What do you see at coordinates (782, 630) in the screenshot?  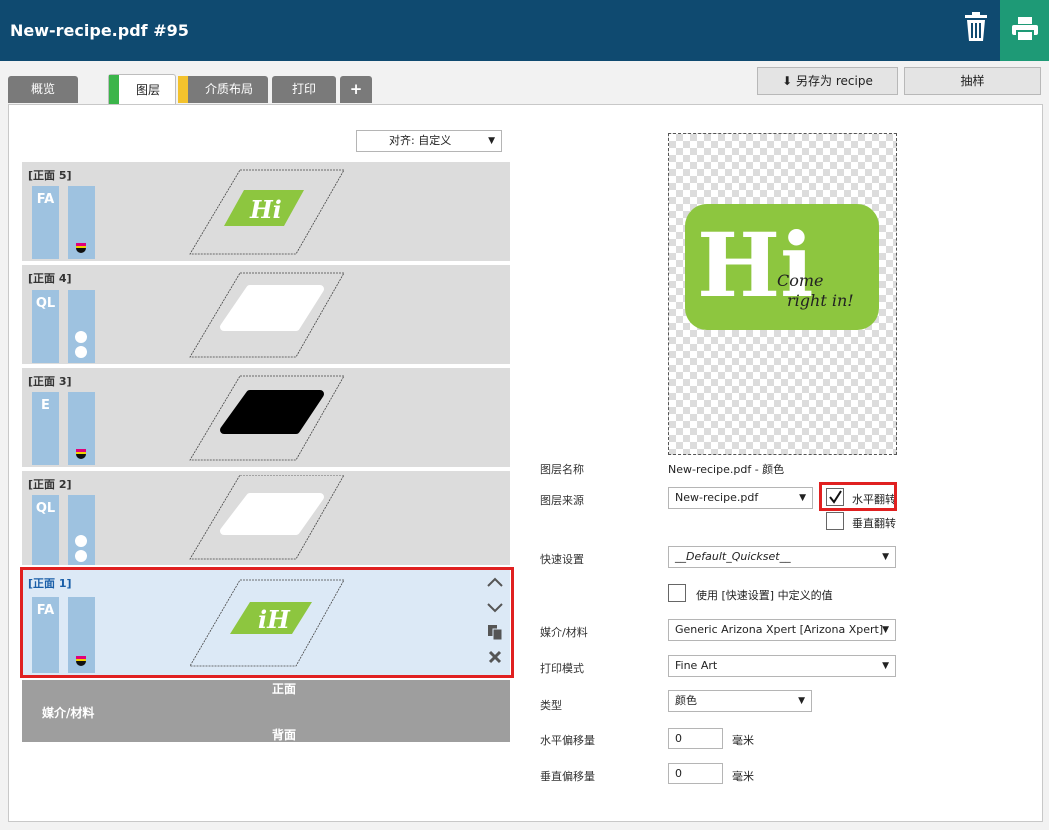 I see `media-select: Generic Arizona Xpert [Arizona Xpert] ▼` at bounding box center [782, 630].